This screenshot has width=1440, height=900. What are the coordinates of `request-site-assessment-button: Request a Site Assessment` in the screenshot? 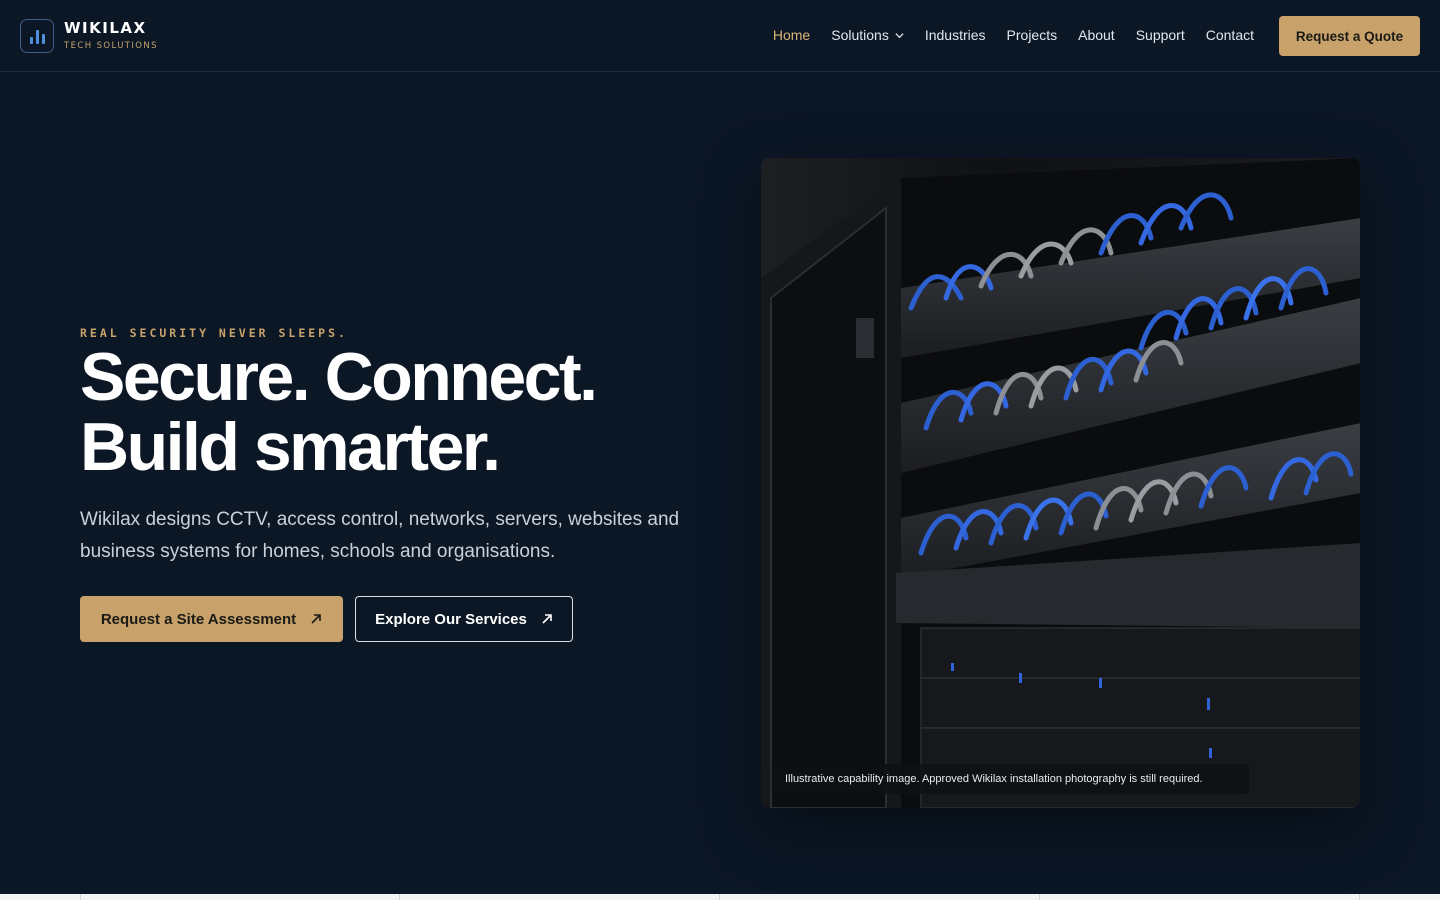 It's located at (211, 619).